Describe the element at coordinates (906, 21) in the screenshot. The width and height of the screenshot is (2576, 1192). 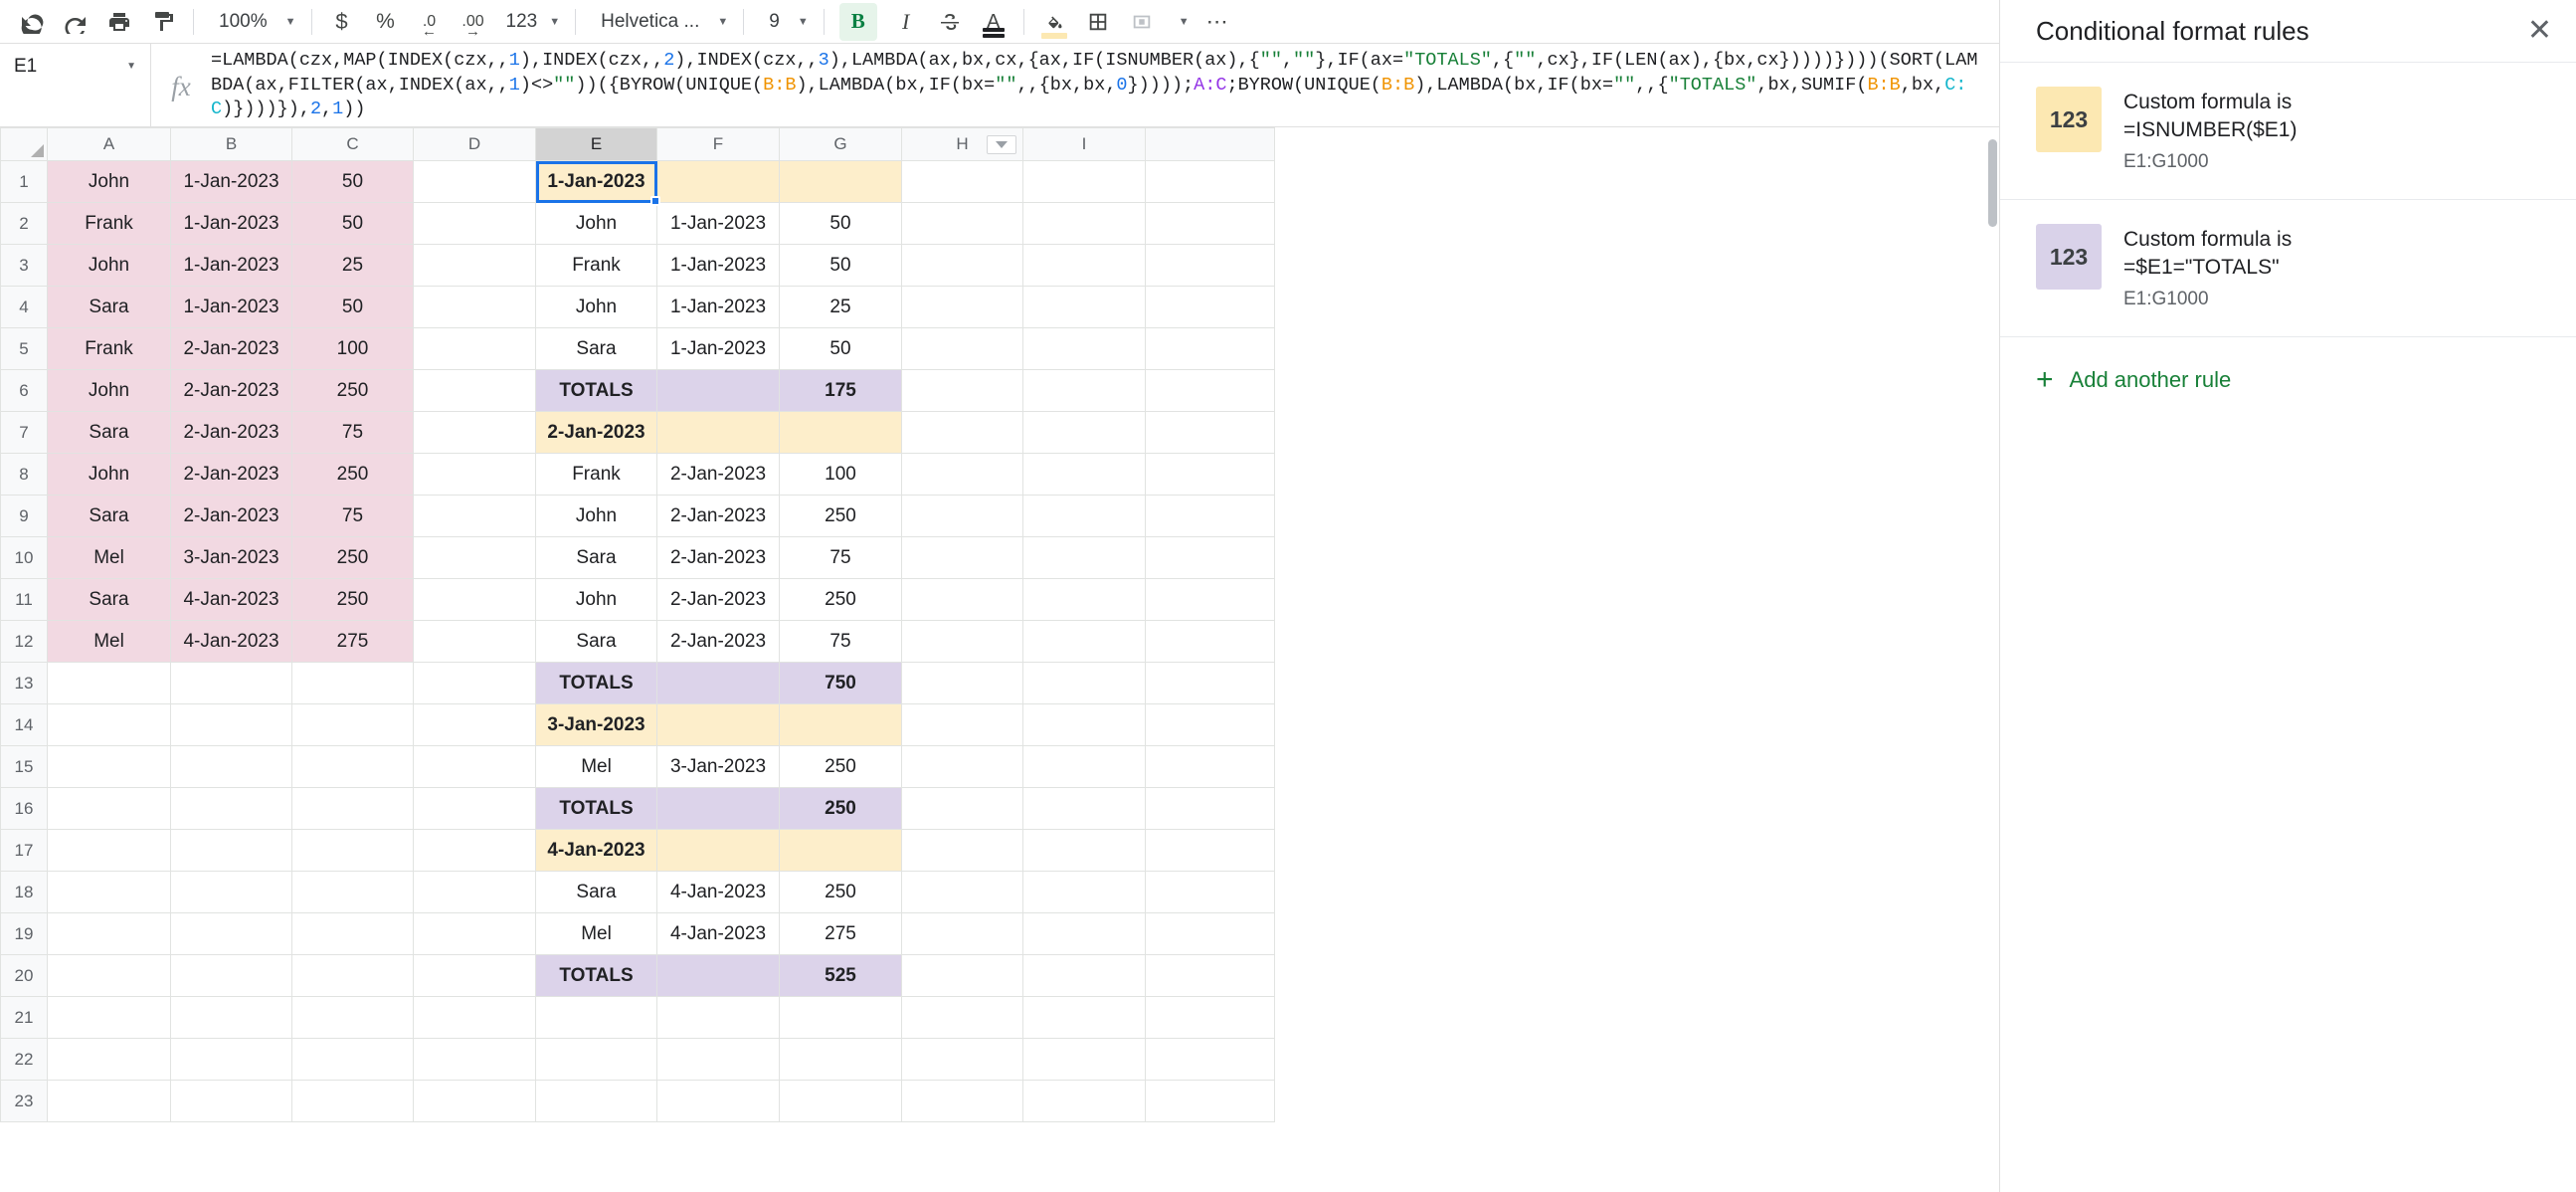
I see `italic-button: I` at that location.